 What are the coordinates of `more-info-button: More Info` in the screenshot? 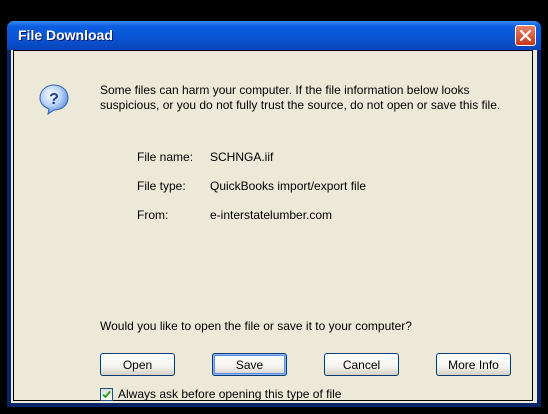 It's located at (473, 364).